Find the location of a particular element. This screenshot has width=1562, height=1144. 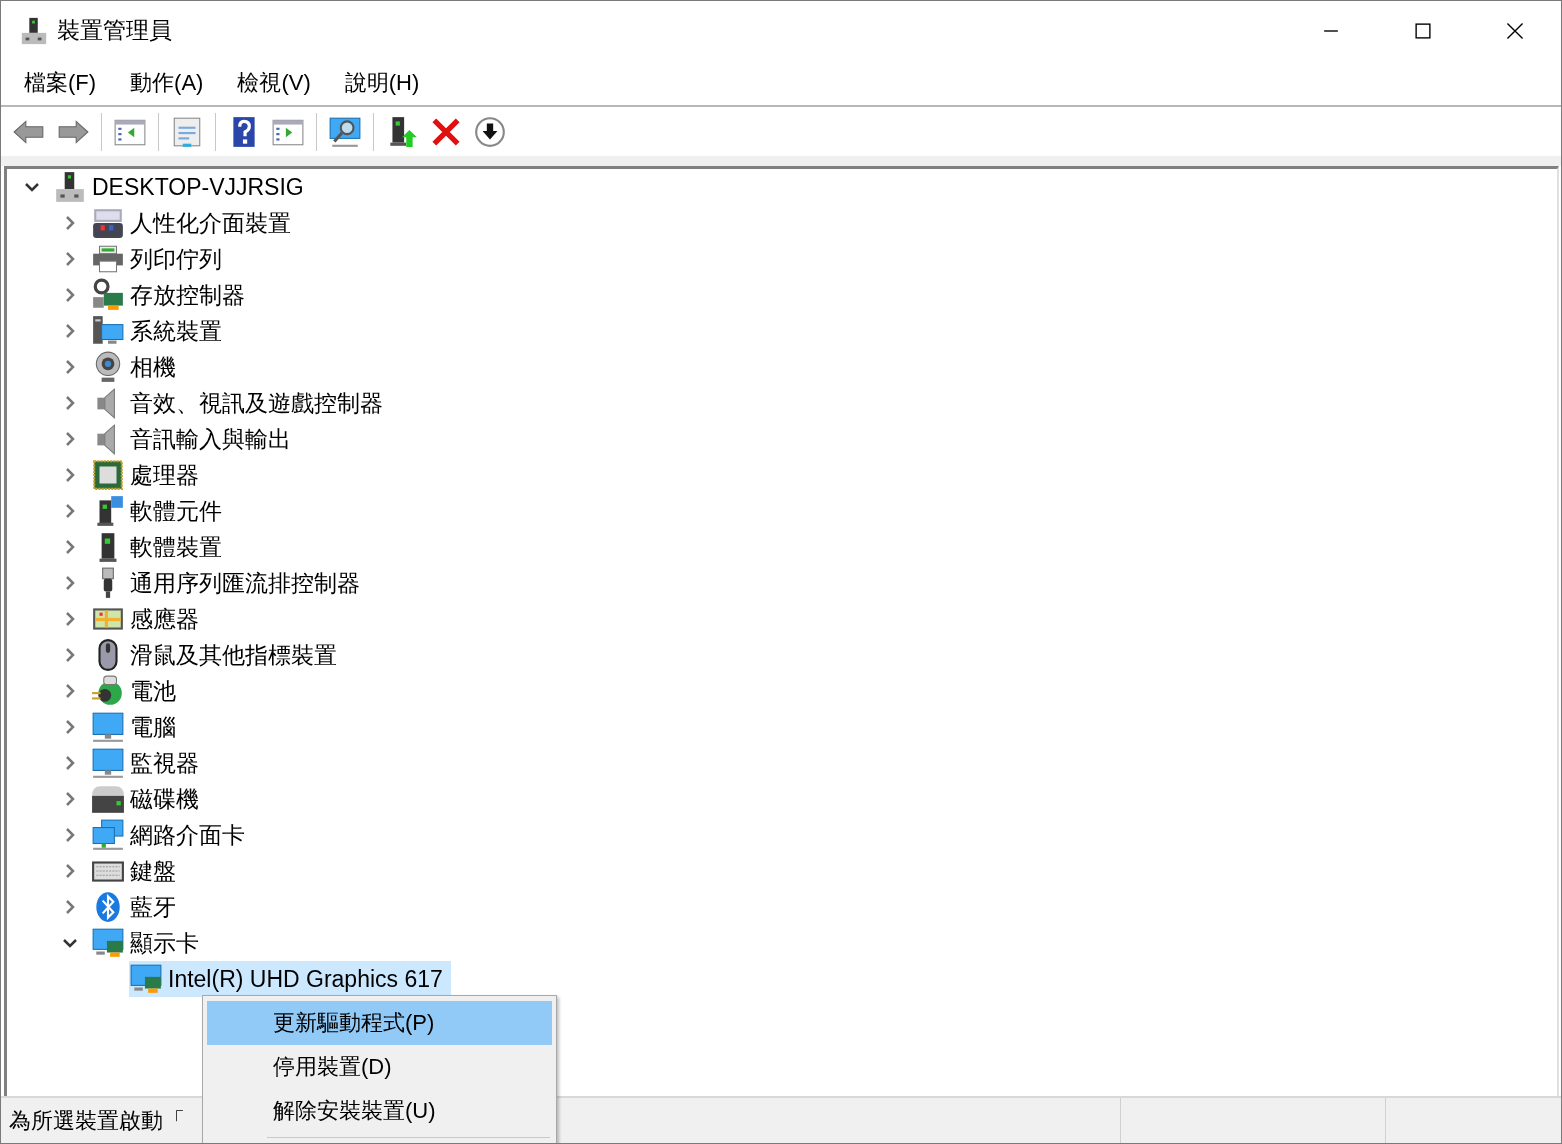

tree-item: 藍牙 is located at coordinates (137, 907).